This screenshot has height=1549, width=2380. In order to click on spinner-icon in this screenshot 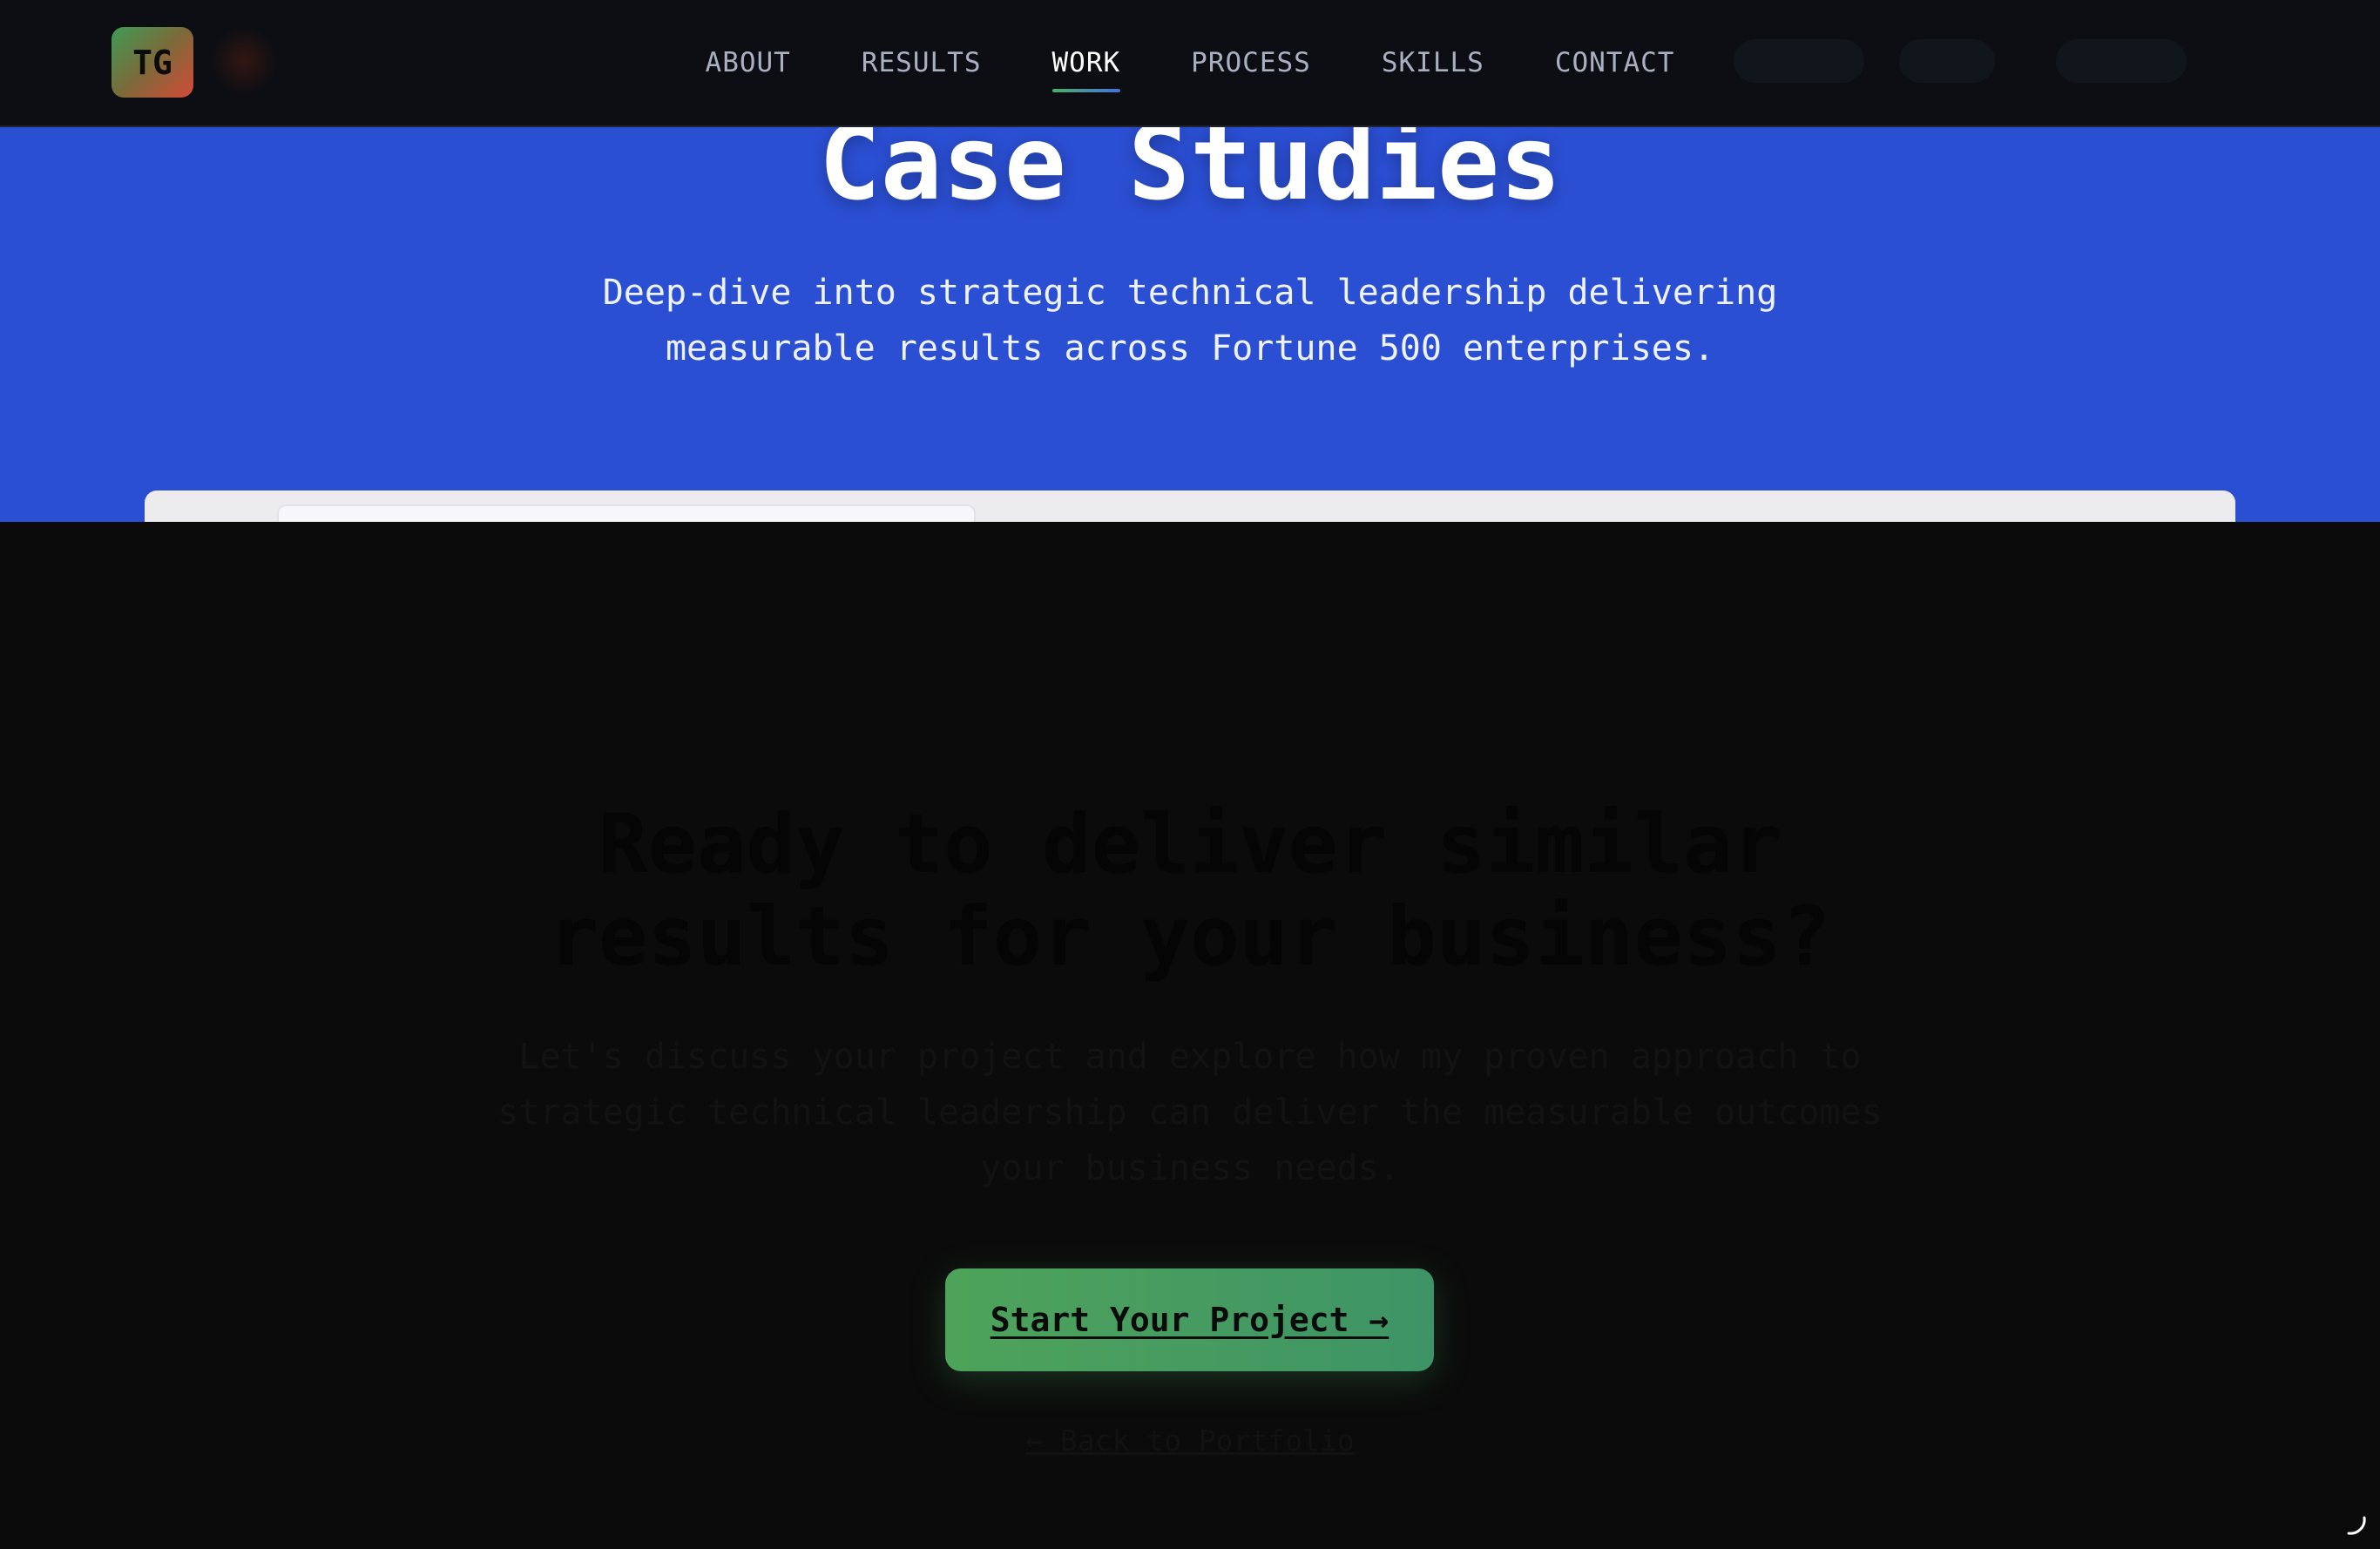, I will do `click(2356, 1525)`.